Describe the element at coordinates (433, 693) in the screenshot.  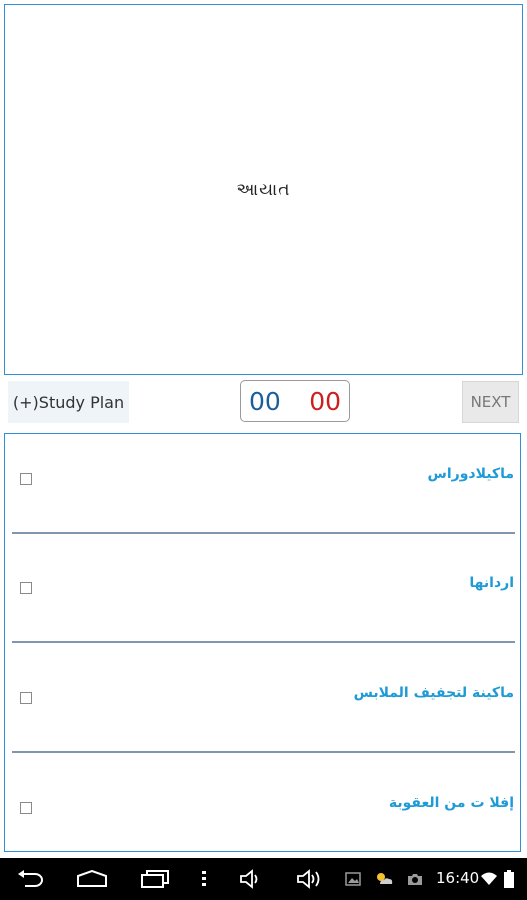
I see `option-label: ماكينة لتجفيف الملابس` at that location.